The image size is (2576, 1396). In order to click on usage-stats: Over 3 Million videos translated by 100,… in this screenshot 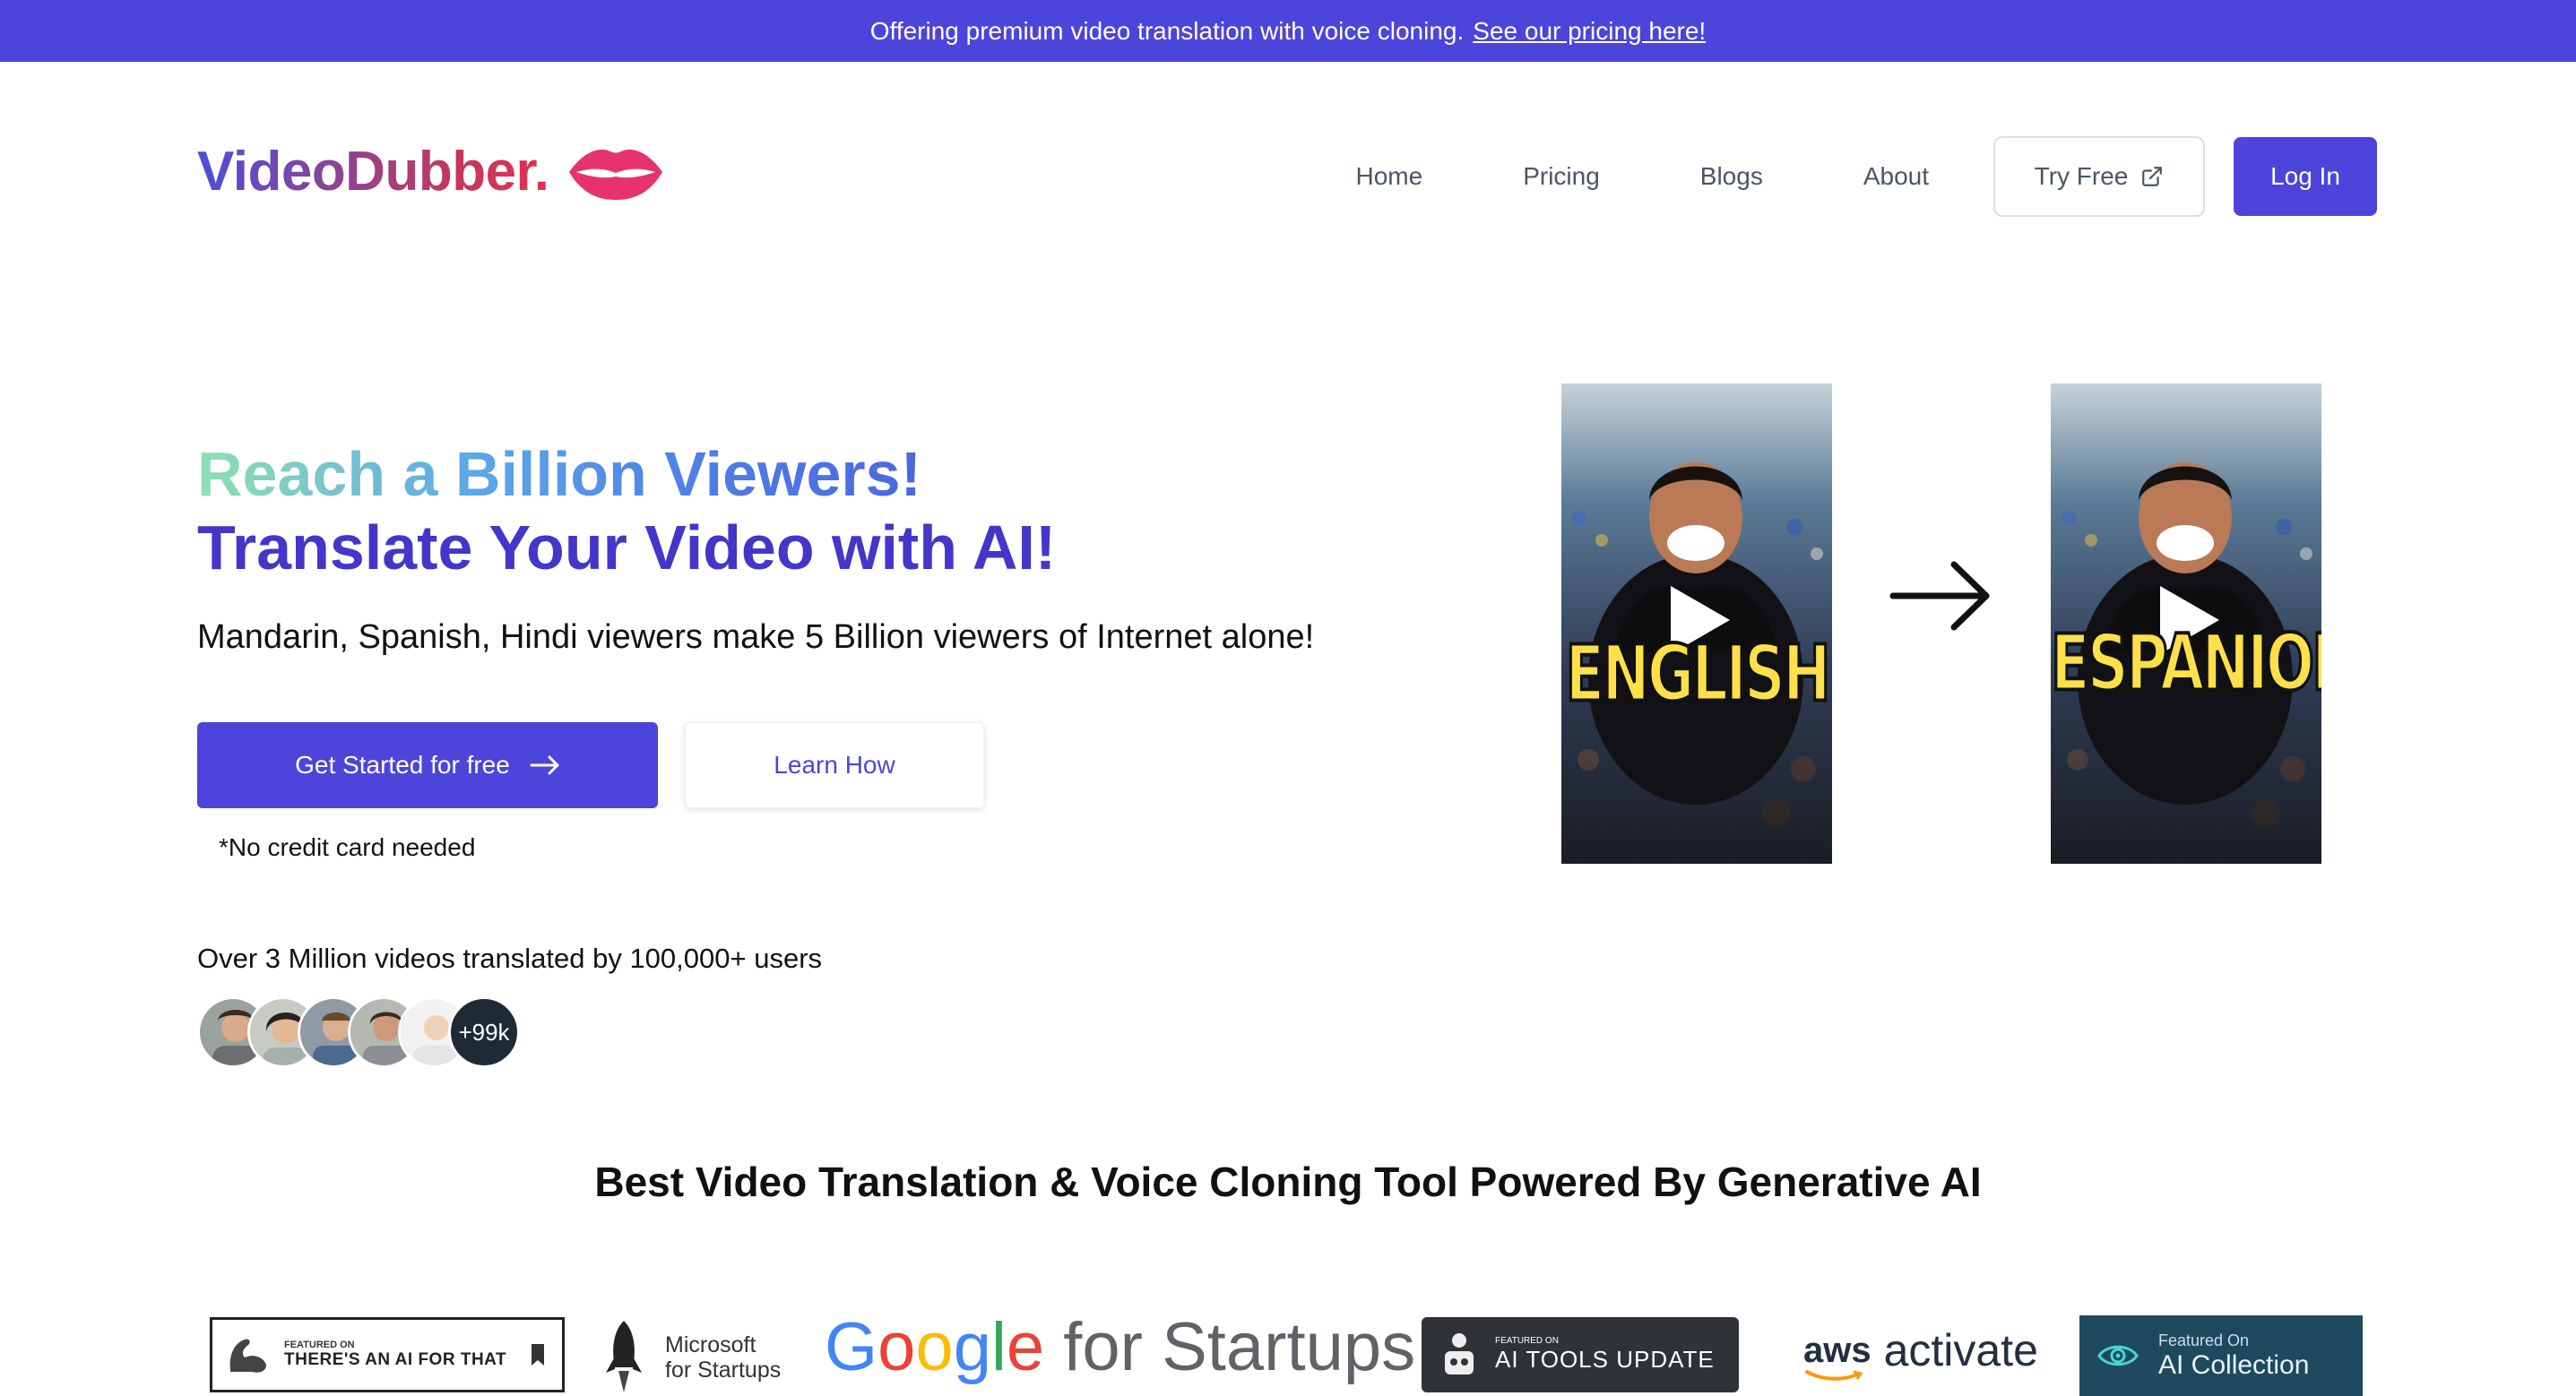, I will do `click(510, 959)`.